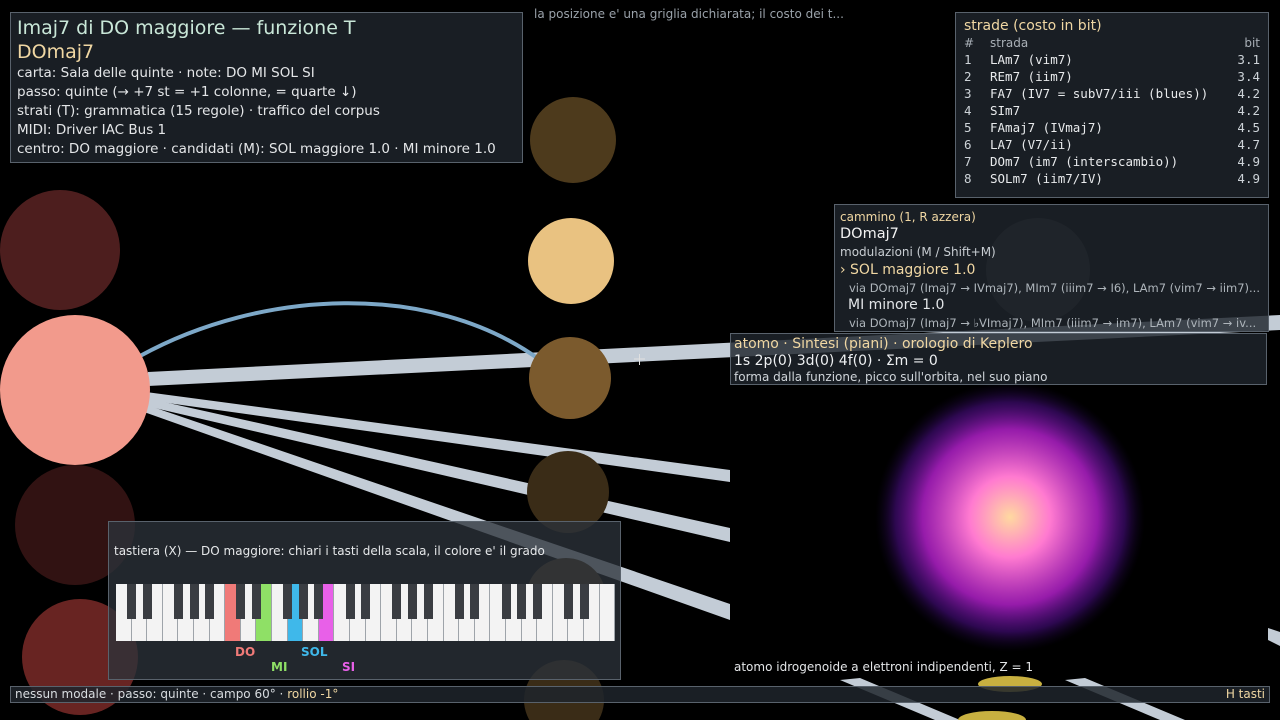  Describe the element at coordinates (314, 652) in the screenshot. I see `note-label-sol: SOL` at that location.